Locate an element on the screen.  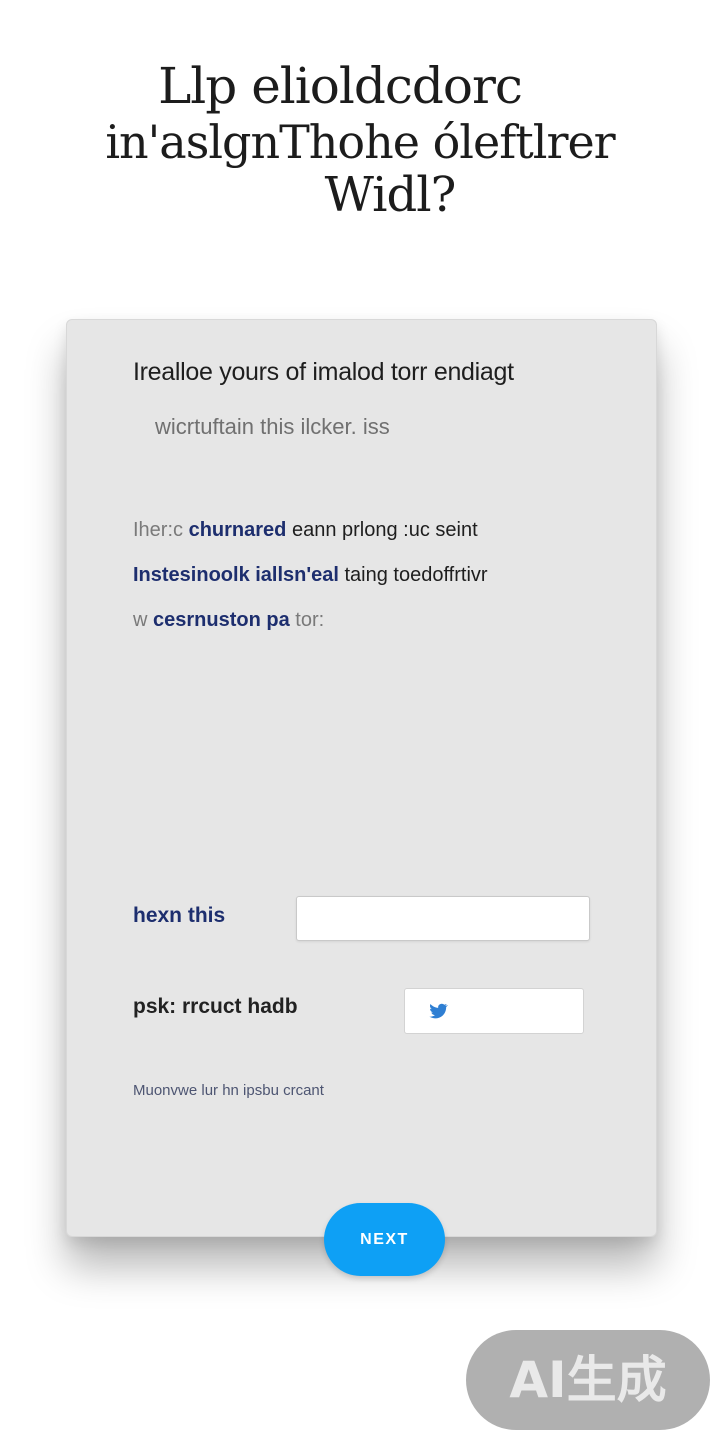
body-line-3: w cesrnuston pa tor: is located at coordinates (368, 620).